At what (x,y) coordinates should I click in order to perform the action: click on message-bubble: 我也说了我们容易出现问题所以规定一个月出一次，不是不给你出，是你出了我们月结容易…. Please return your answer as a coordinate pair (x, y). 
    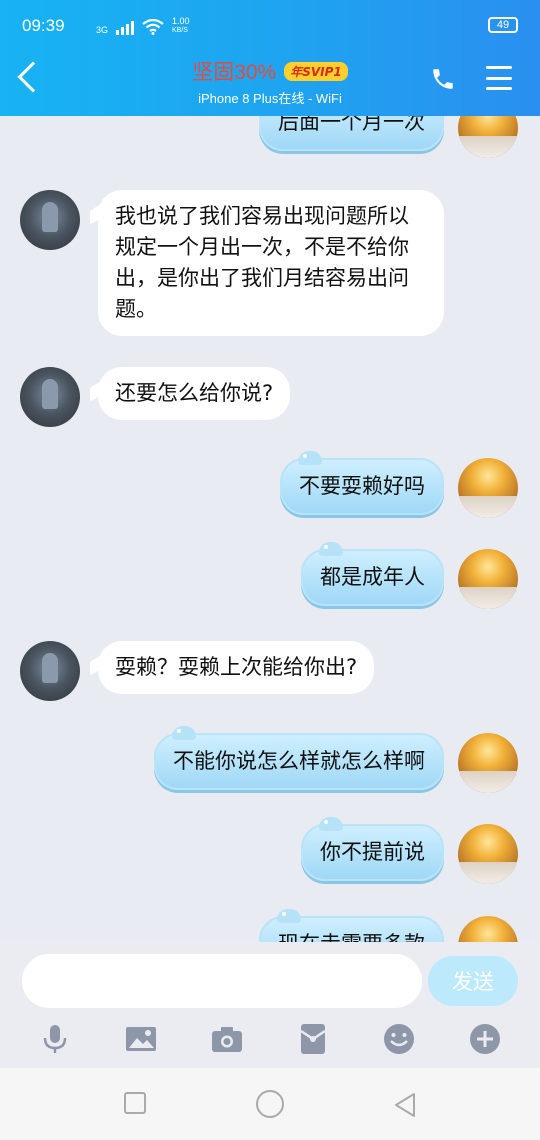
    Looking at the image, I should click on (271, 263).